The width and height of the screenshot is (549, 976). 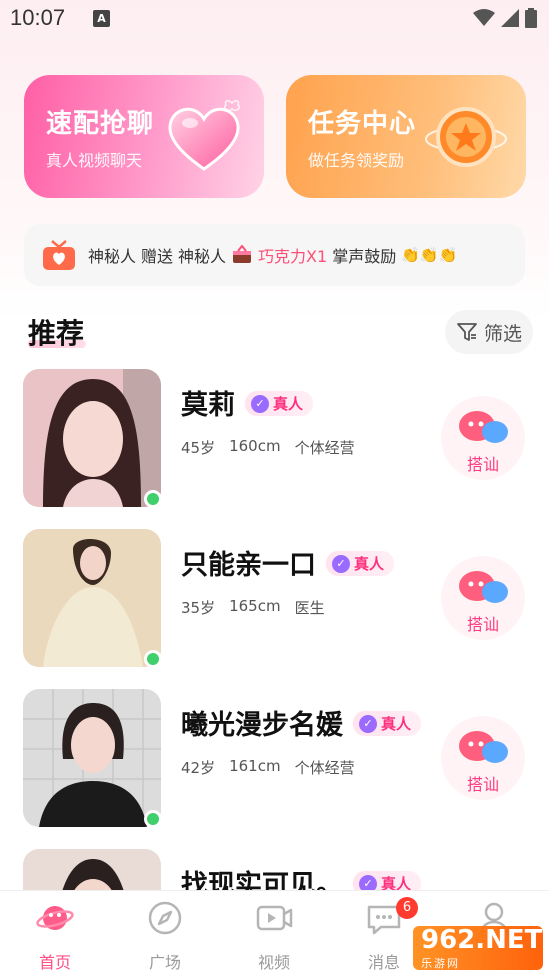 What do you see at coordinates (94, 160) in the screenshot?
I see `speed-match-subtitle: 真人视频聊天` at bounding box center [94, 160].